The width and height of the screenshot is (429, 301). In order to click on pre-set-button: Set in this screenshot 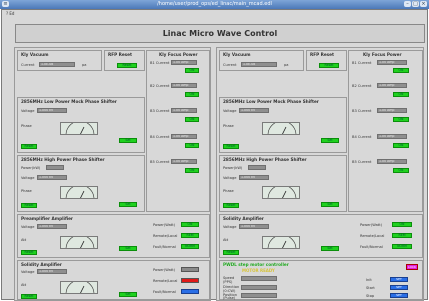, I will do `click(128, 248)`.